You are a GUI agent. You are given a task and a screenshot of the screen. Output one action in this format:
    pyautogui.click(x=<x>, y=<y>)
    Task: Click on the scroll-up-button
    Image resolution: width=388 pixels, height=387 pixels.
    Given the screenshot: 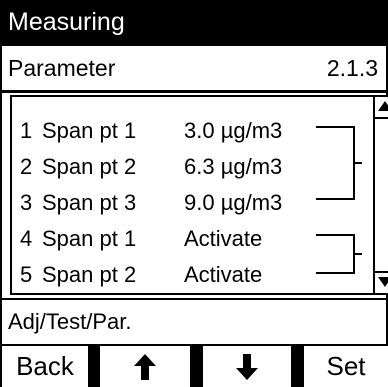 What is the action you would take?
    pyautogui.click(x=381, y=108)
    